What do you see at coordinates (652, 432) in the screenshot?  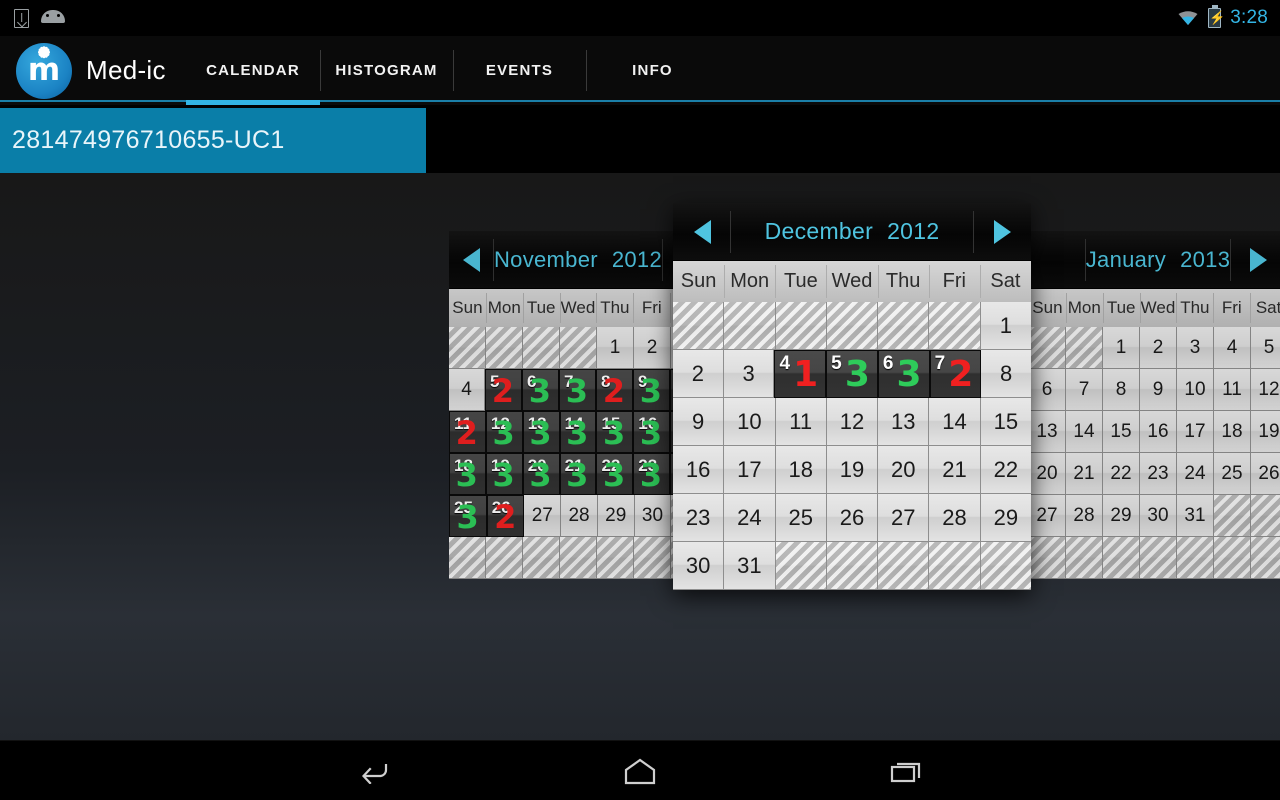 I see `calendar-cell-day-16: 16 3` at bounding box center [652, 432].